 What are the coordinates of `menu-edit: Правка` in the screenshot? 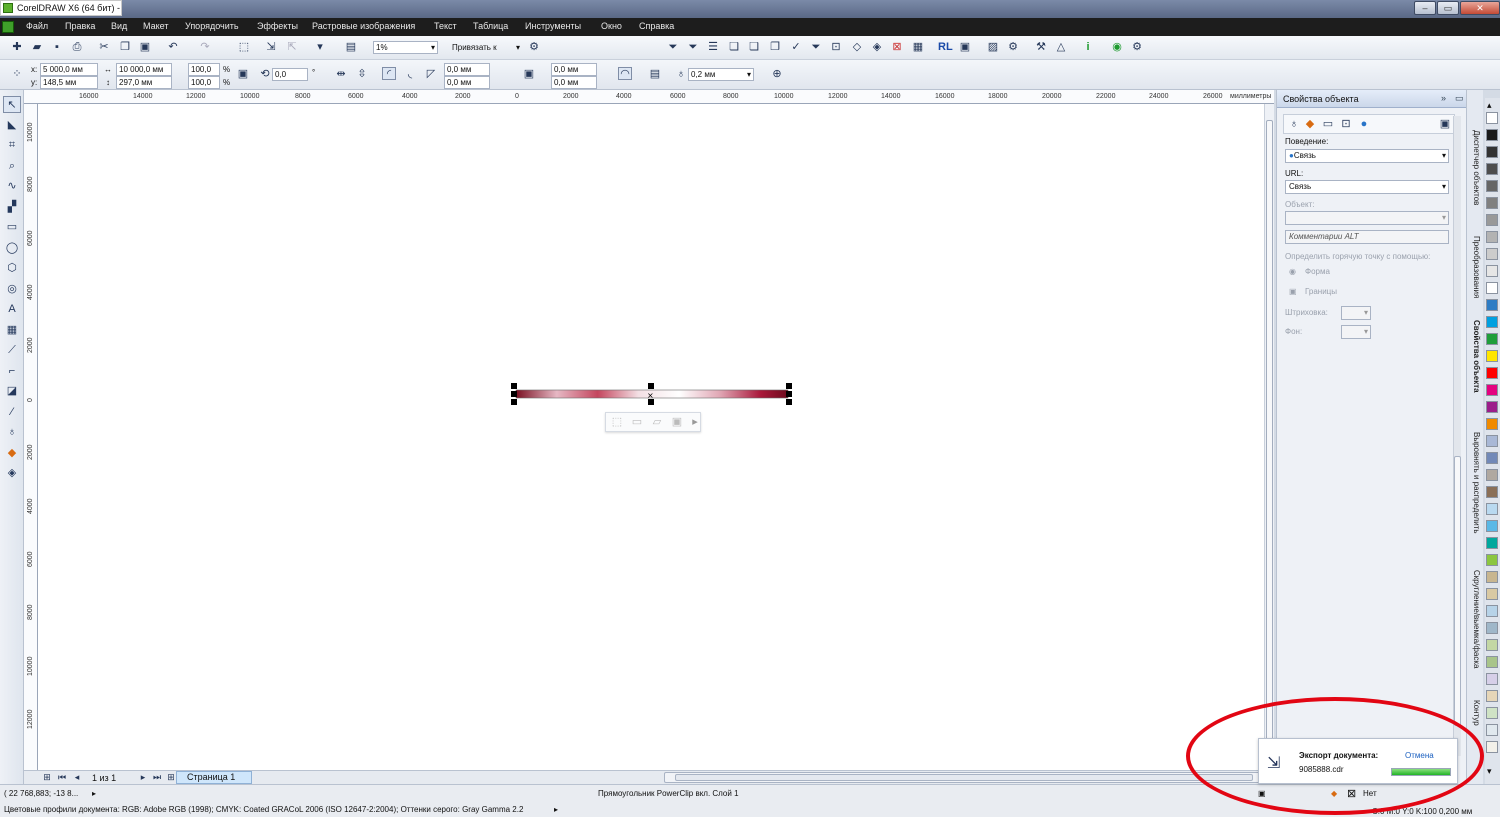 It's located at (80, 26).